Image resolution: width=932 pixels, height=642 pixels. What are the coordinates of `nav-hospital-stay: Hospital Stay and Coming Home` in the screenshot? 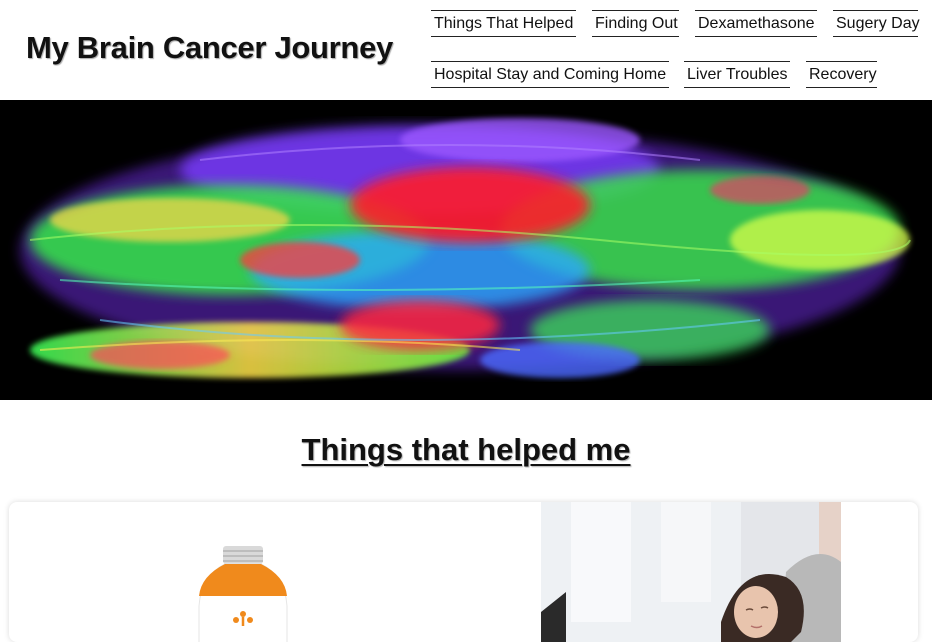 It's located at (550, 74).